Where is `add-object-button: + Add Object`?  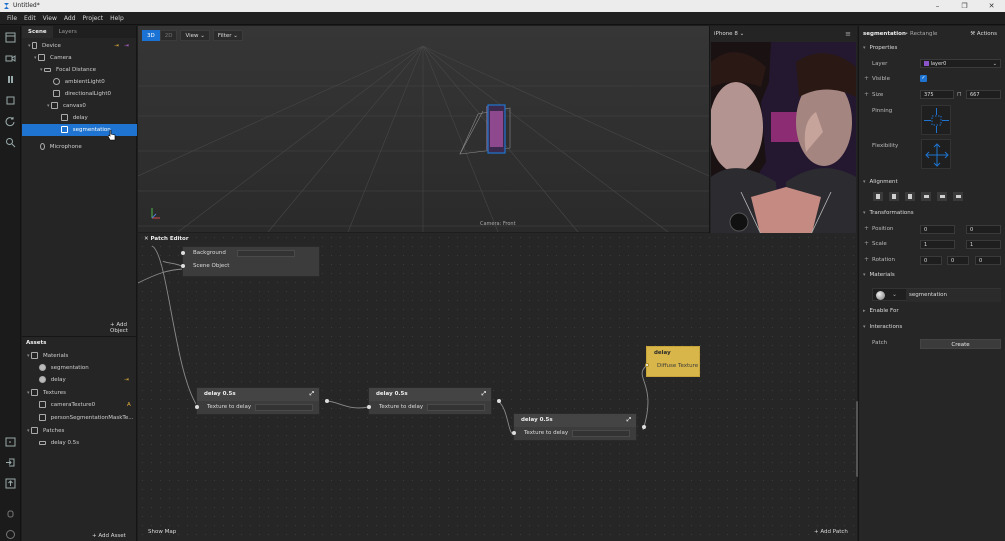 add-object-button: + Add Object is located at coordinates (123, 328).